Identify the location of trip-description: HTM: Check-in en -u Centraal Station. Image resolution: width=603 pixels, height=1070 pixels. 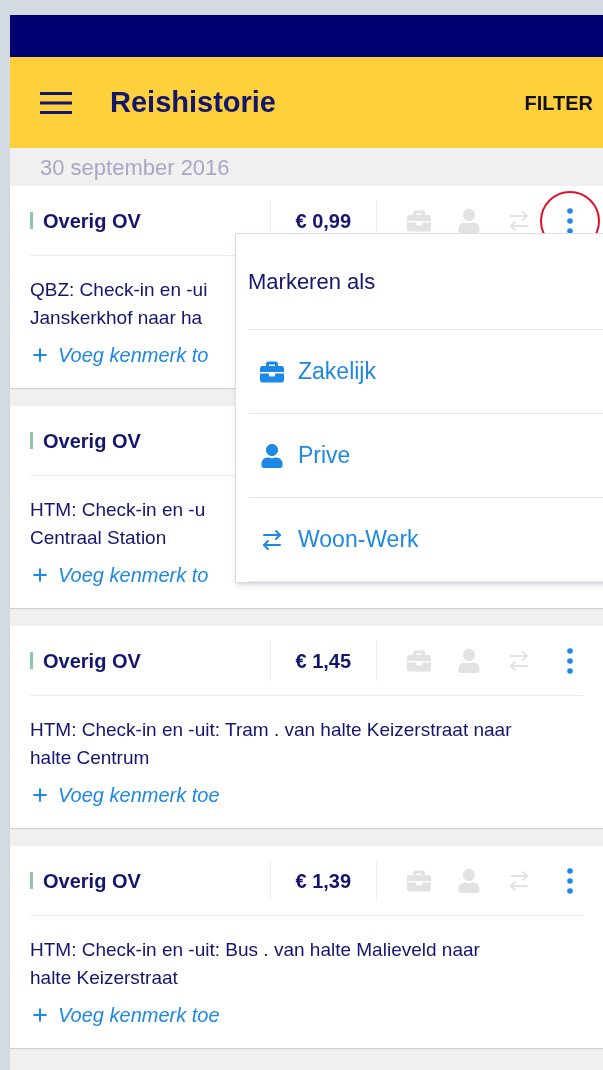
(118, 524).